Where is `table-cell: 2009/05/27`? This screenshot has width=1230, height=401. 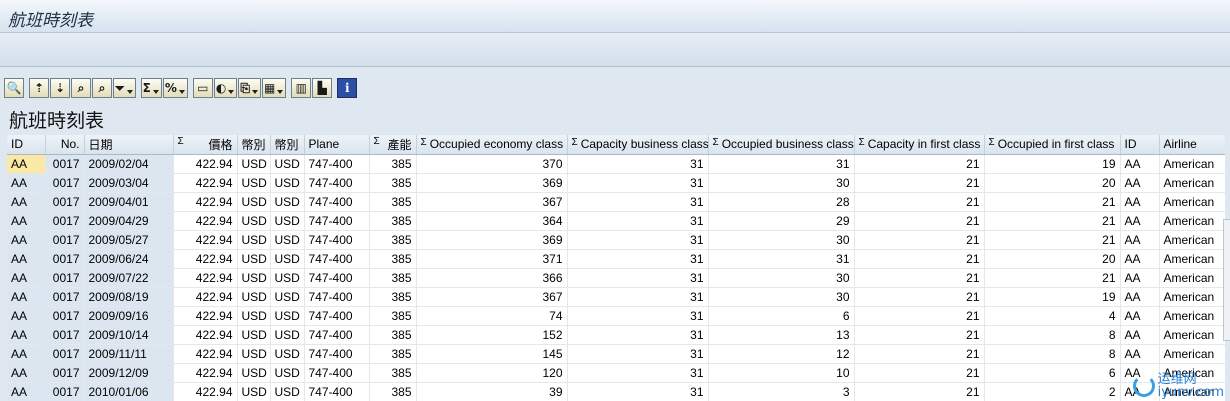 table-cell: 2009/05/27 is located at coordinates (129, 240).